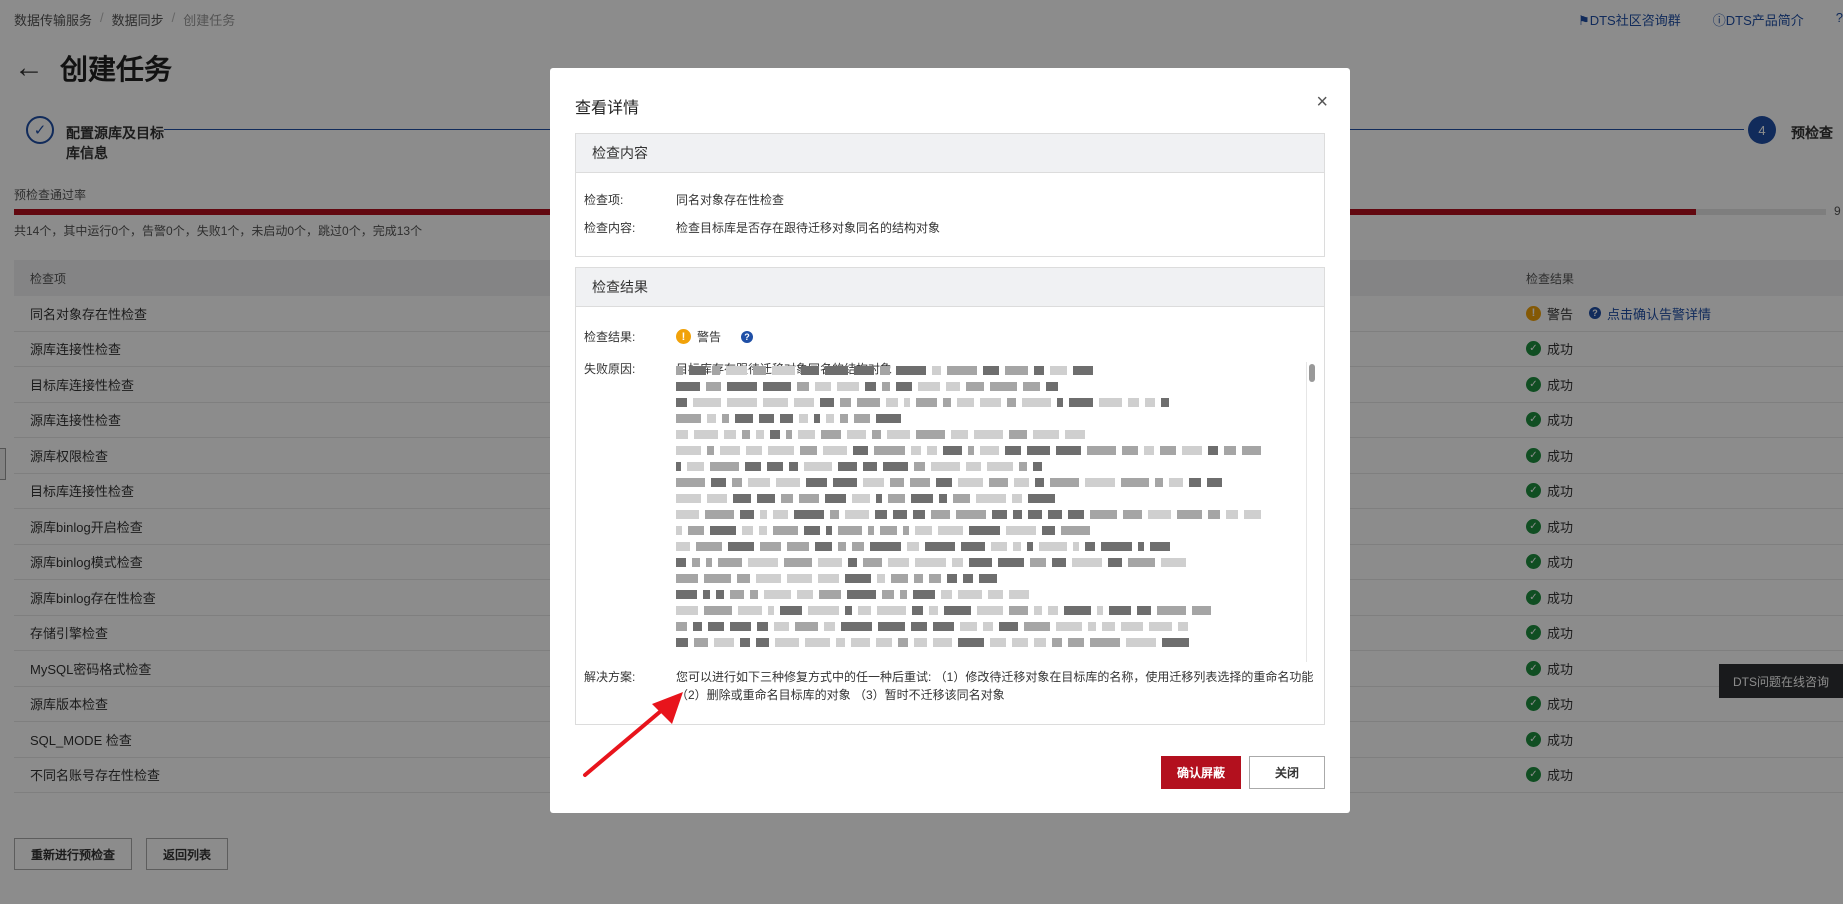  Describe the element at coordinates (1311, 512) in the screenshot. I see `scrollbar` at that location.